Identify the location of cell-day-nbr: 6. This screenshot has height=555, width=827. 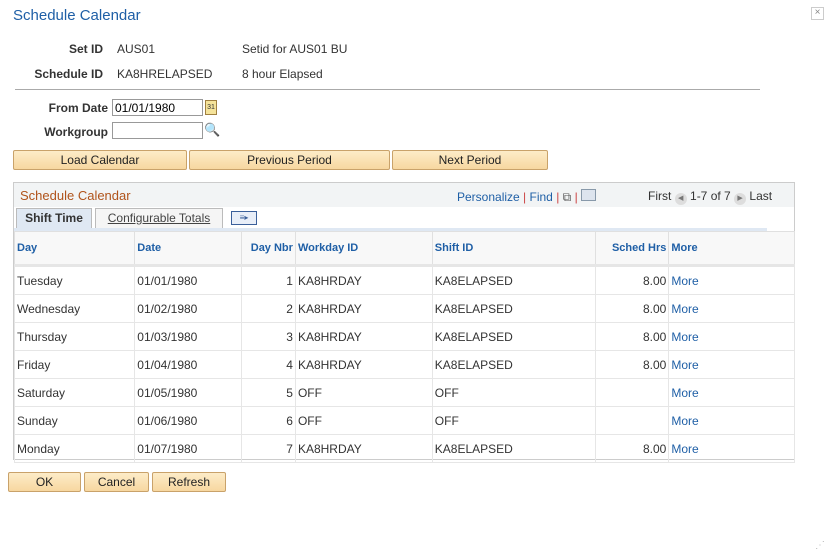
(268, 420).